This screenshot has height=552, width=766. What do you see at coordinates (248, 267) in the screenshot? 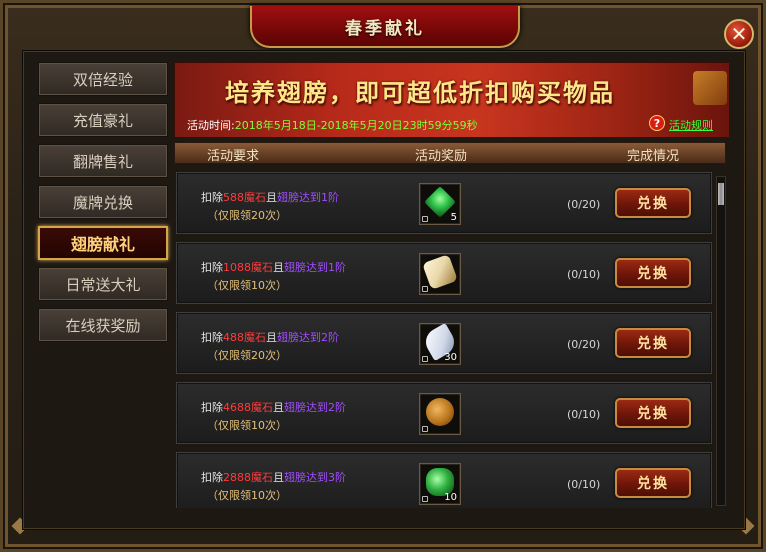
I see `req-cost: 1088魔石` at bounding box center [248, 267].